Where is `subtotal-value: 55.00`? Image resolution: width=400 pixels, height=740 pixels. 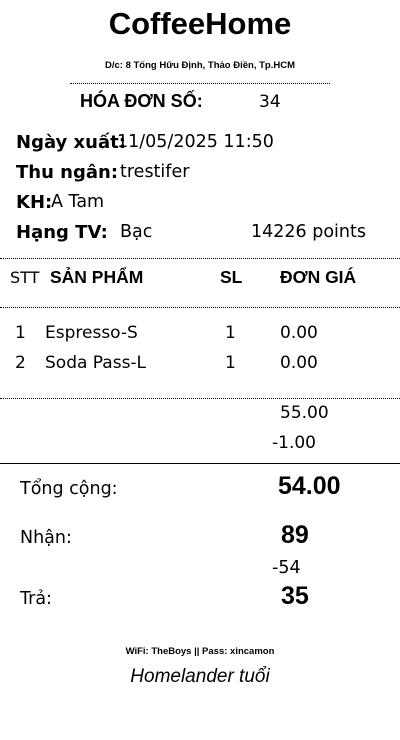 subtotal-value: 55.00 is located at coordinates (304, 413).